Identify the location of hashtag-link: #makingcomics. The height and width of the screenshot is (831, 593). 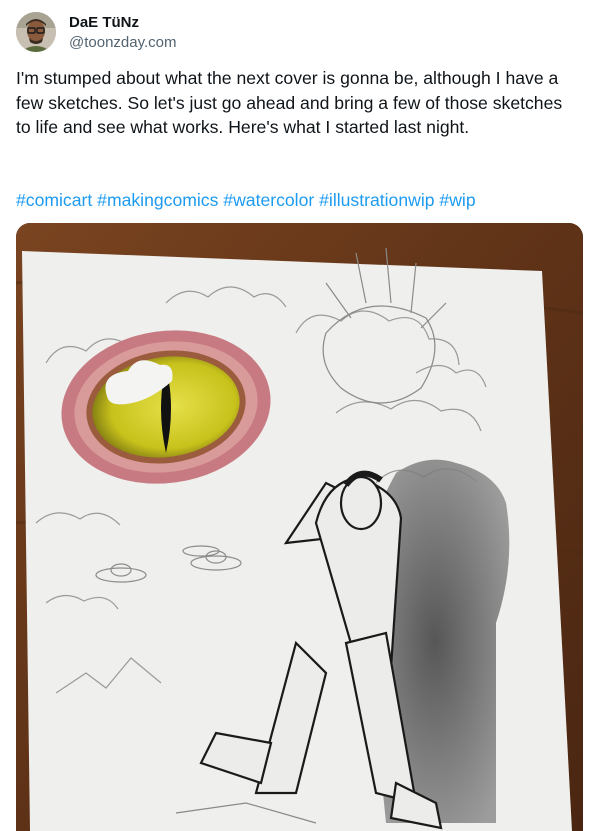
(157, 200).